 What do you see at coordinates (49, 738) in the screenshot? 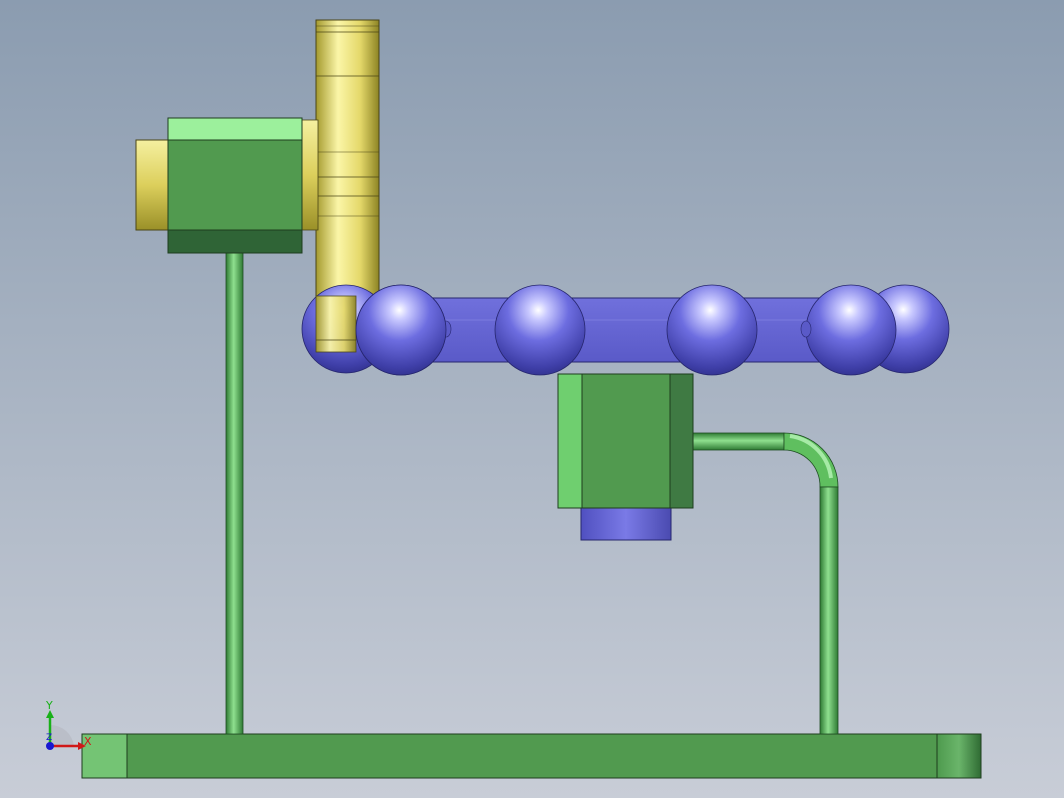
I see `triad-z-label: Z` at bounding box center [49, 738].